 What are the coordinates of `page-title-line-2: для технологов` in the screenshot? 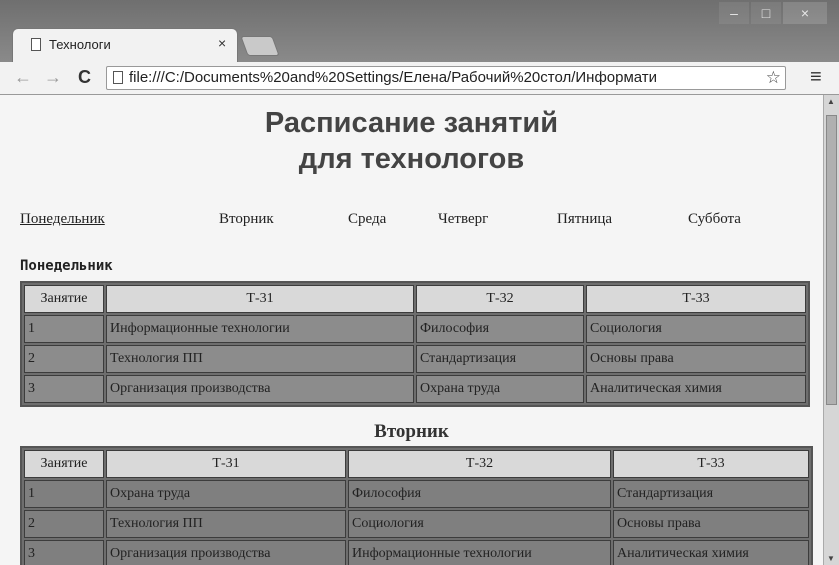 It's located at (411, 159).